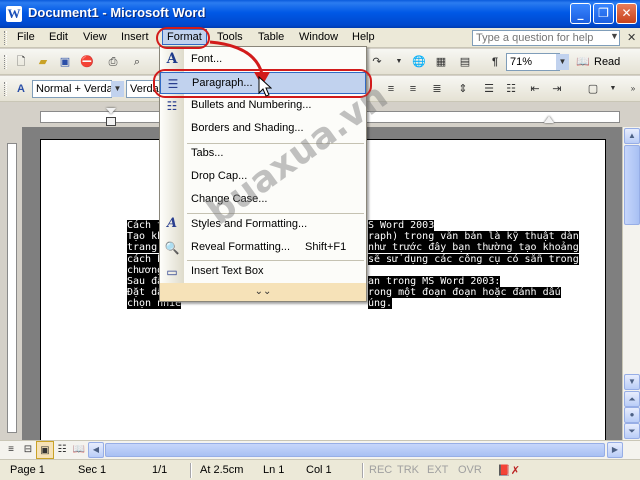 The image size is (640, 480). Describe the element at coordinates (441, 62) in the screenshot. I see `tables-borders-icon: ▦` at that location.